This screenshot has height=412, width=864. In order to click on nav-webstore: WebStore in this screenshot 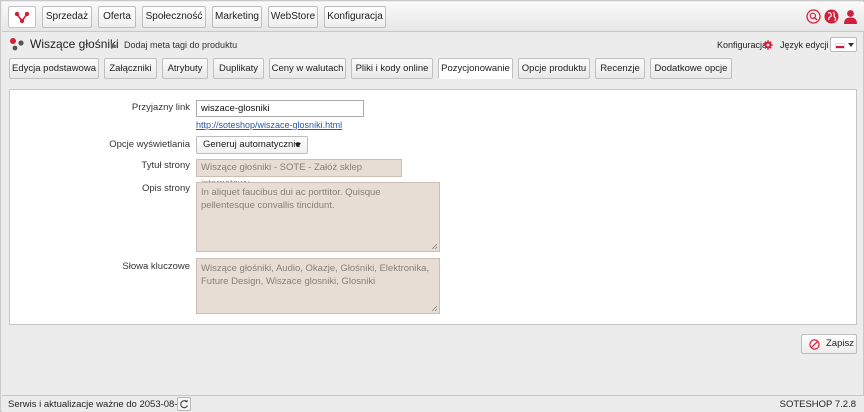, I will do `click(293, 17)`.